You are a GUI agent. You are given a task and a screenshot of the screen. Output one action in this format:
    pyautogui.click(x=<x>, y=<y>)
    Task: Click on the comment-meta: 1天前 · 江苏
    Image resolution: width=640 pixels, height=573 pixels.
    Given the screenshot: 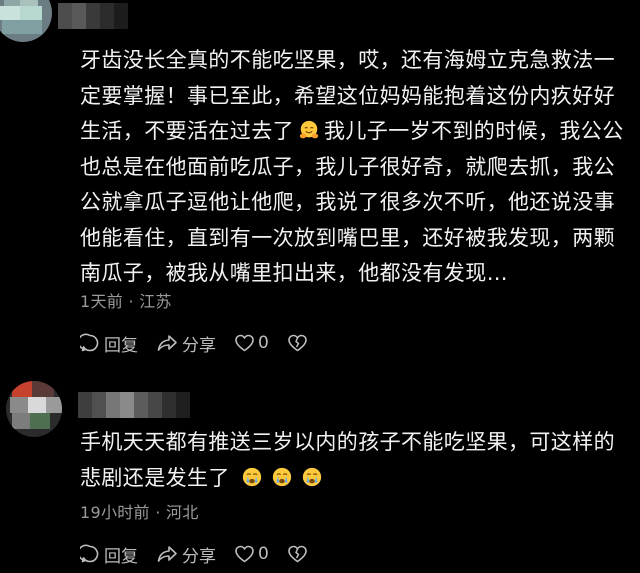 What is the action you would take?
    pyautogui.click(x=126, y=301)
    